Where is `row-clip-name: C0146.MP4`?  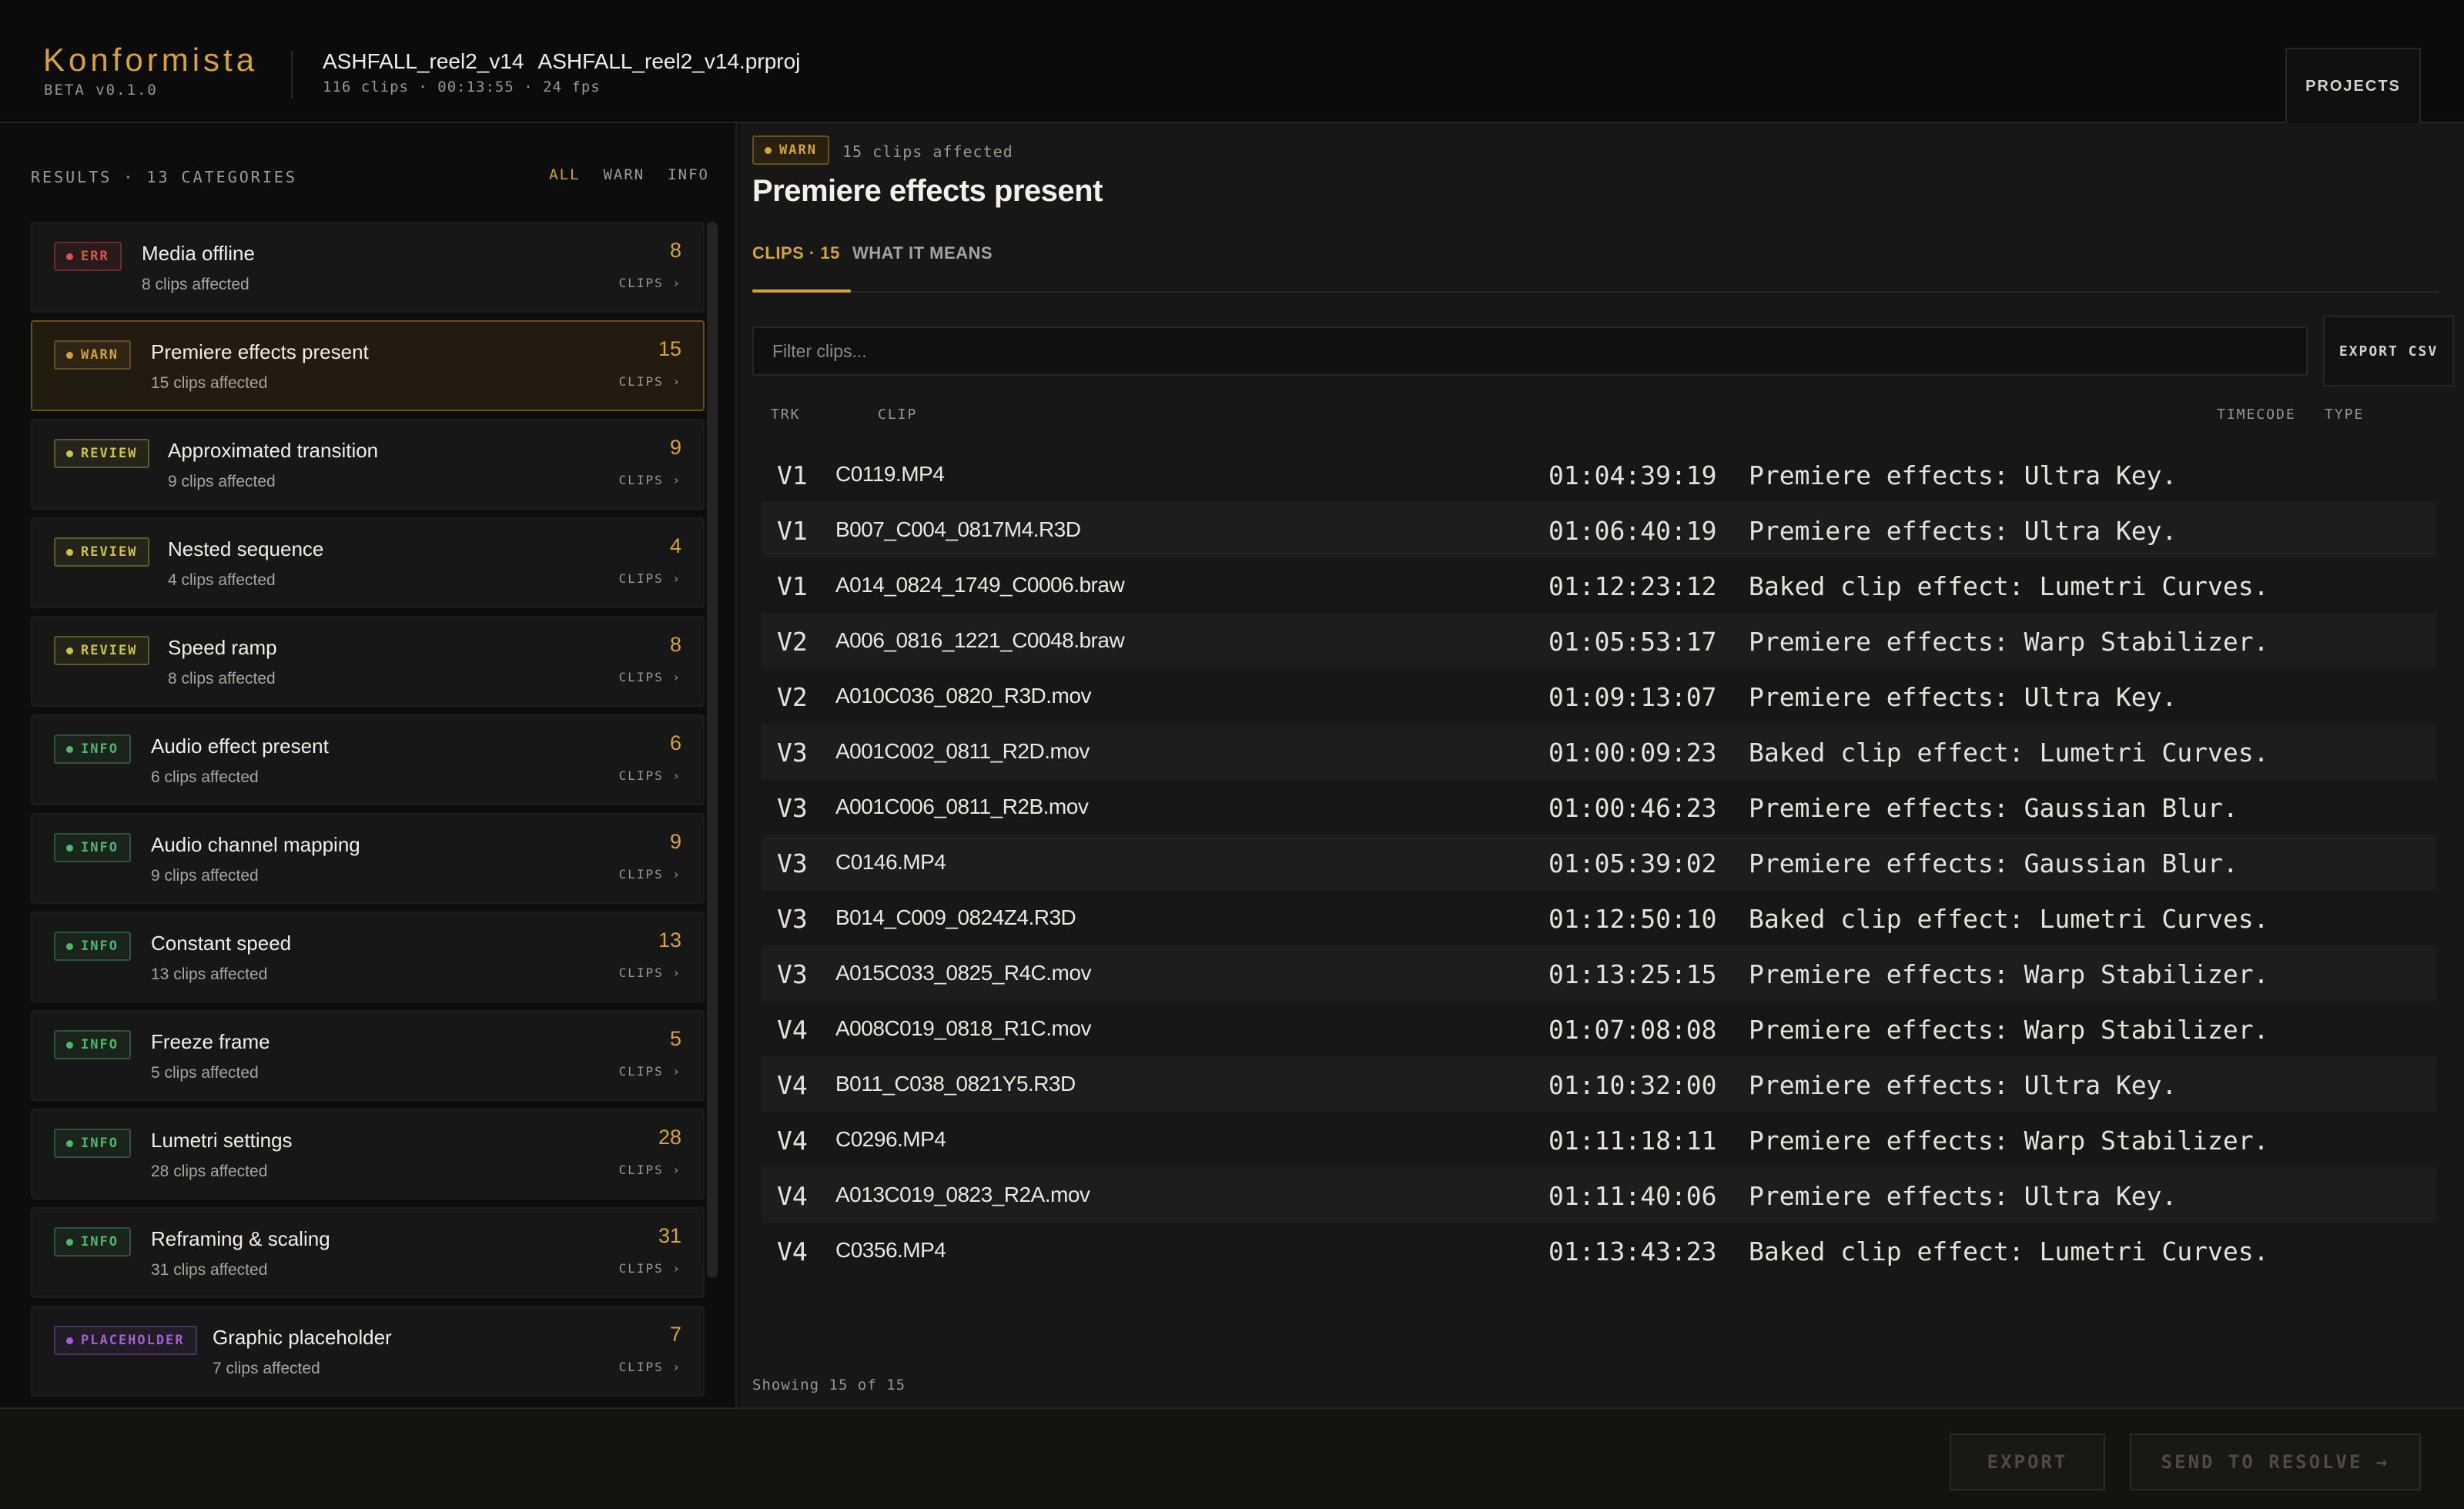
row-clip-name: C0146.MP4 is located at coordinates (890, 862).